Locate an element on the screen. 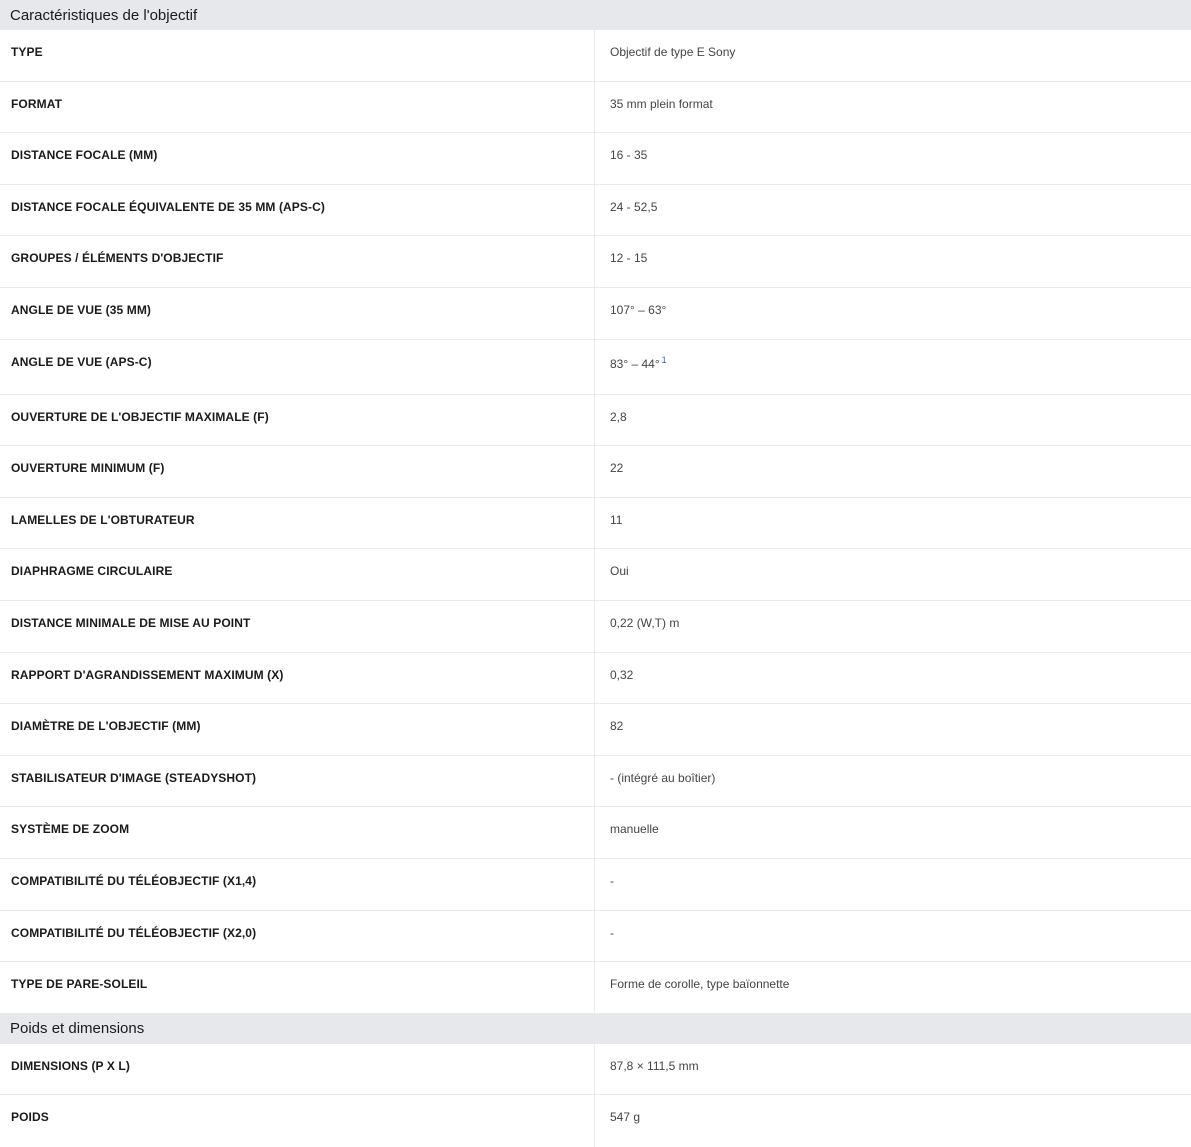 The width and height of the screenshot is (1191, 1147). section-header-lens-characteristics: Caractéristiques de l'objectif is located at coordinates (595, 15).